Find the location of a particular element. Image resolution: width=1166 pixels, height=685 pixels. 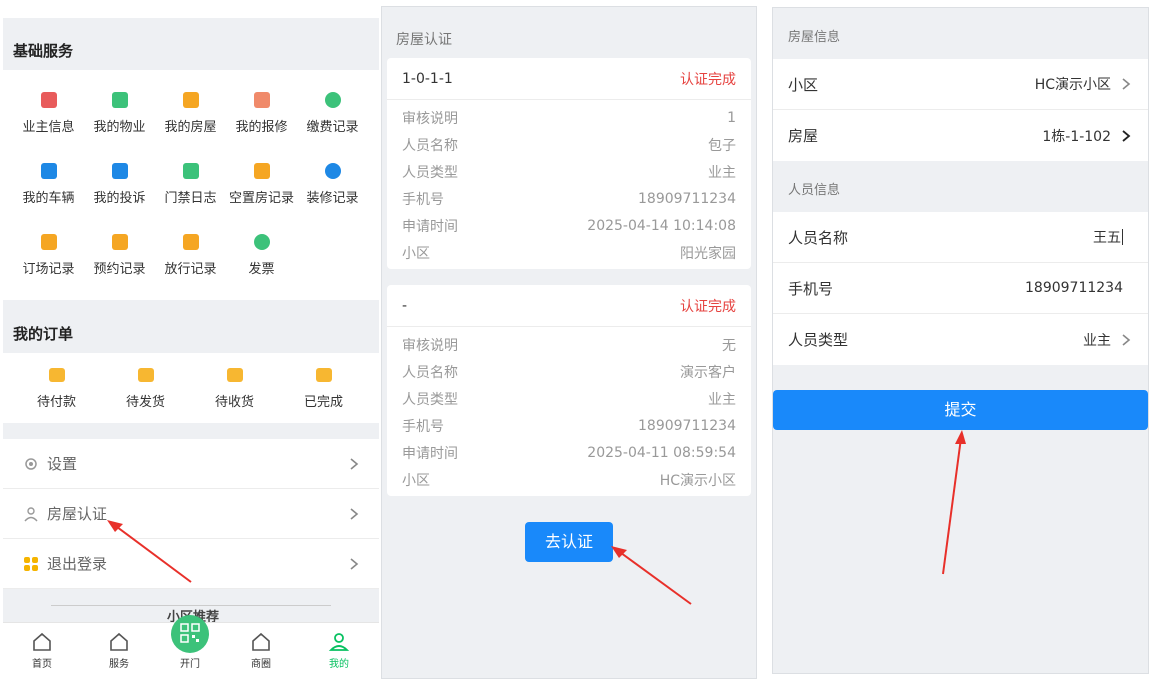

house-number: - is located at coordinates (405, 305).